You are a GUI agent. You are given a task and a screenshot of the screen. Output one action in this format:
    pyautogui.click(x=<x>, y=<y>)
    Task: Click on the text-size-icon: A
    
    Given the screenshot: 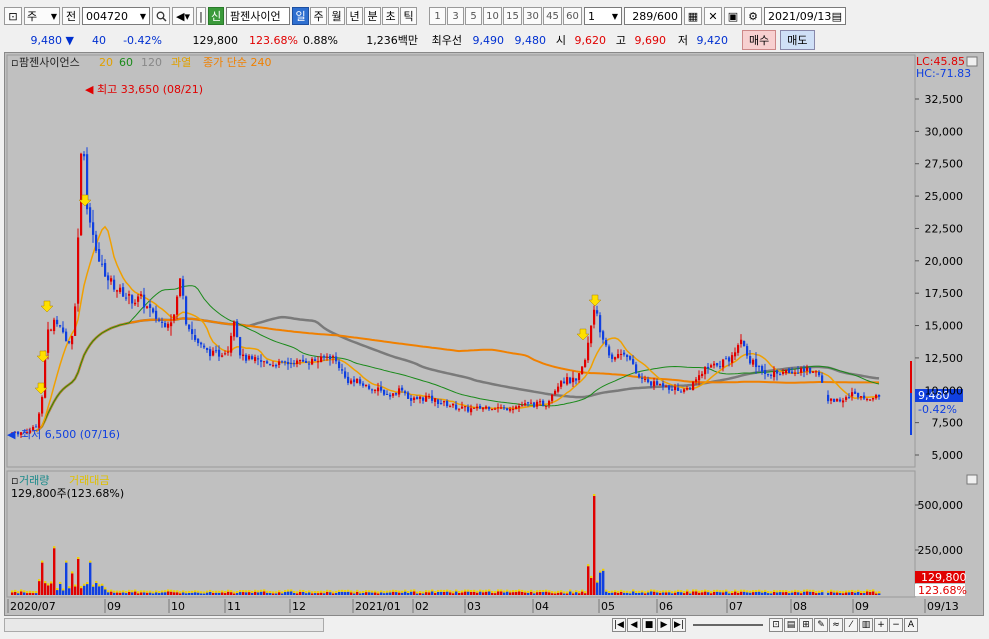 What is the action you would take?
    pyautogui.click(x=911, y=625)
    